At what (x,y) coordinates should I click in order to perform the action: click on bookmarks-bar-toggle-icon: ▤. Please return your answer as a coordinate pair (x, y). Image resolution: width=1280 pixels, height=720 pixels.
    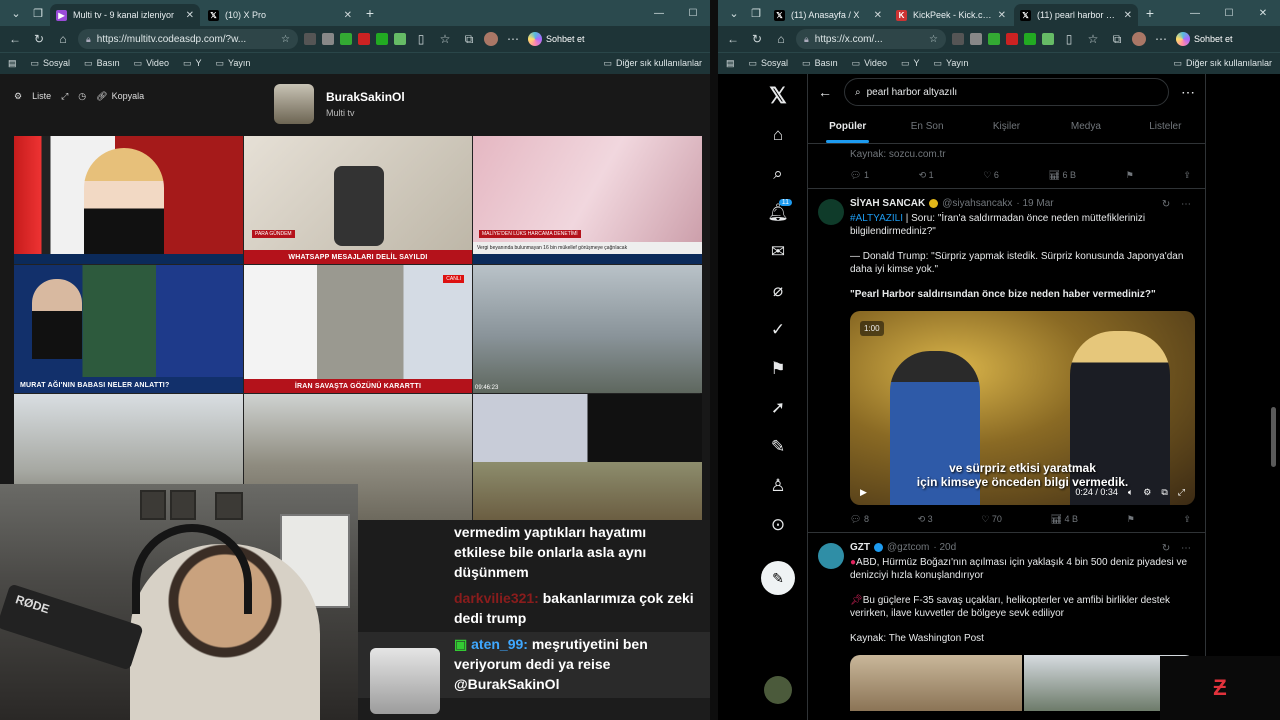
    Looking at the image, I should click on (12, 63).